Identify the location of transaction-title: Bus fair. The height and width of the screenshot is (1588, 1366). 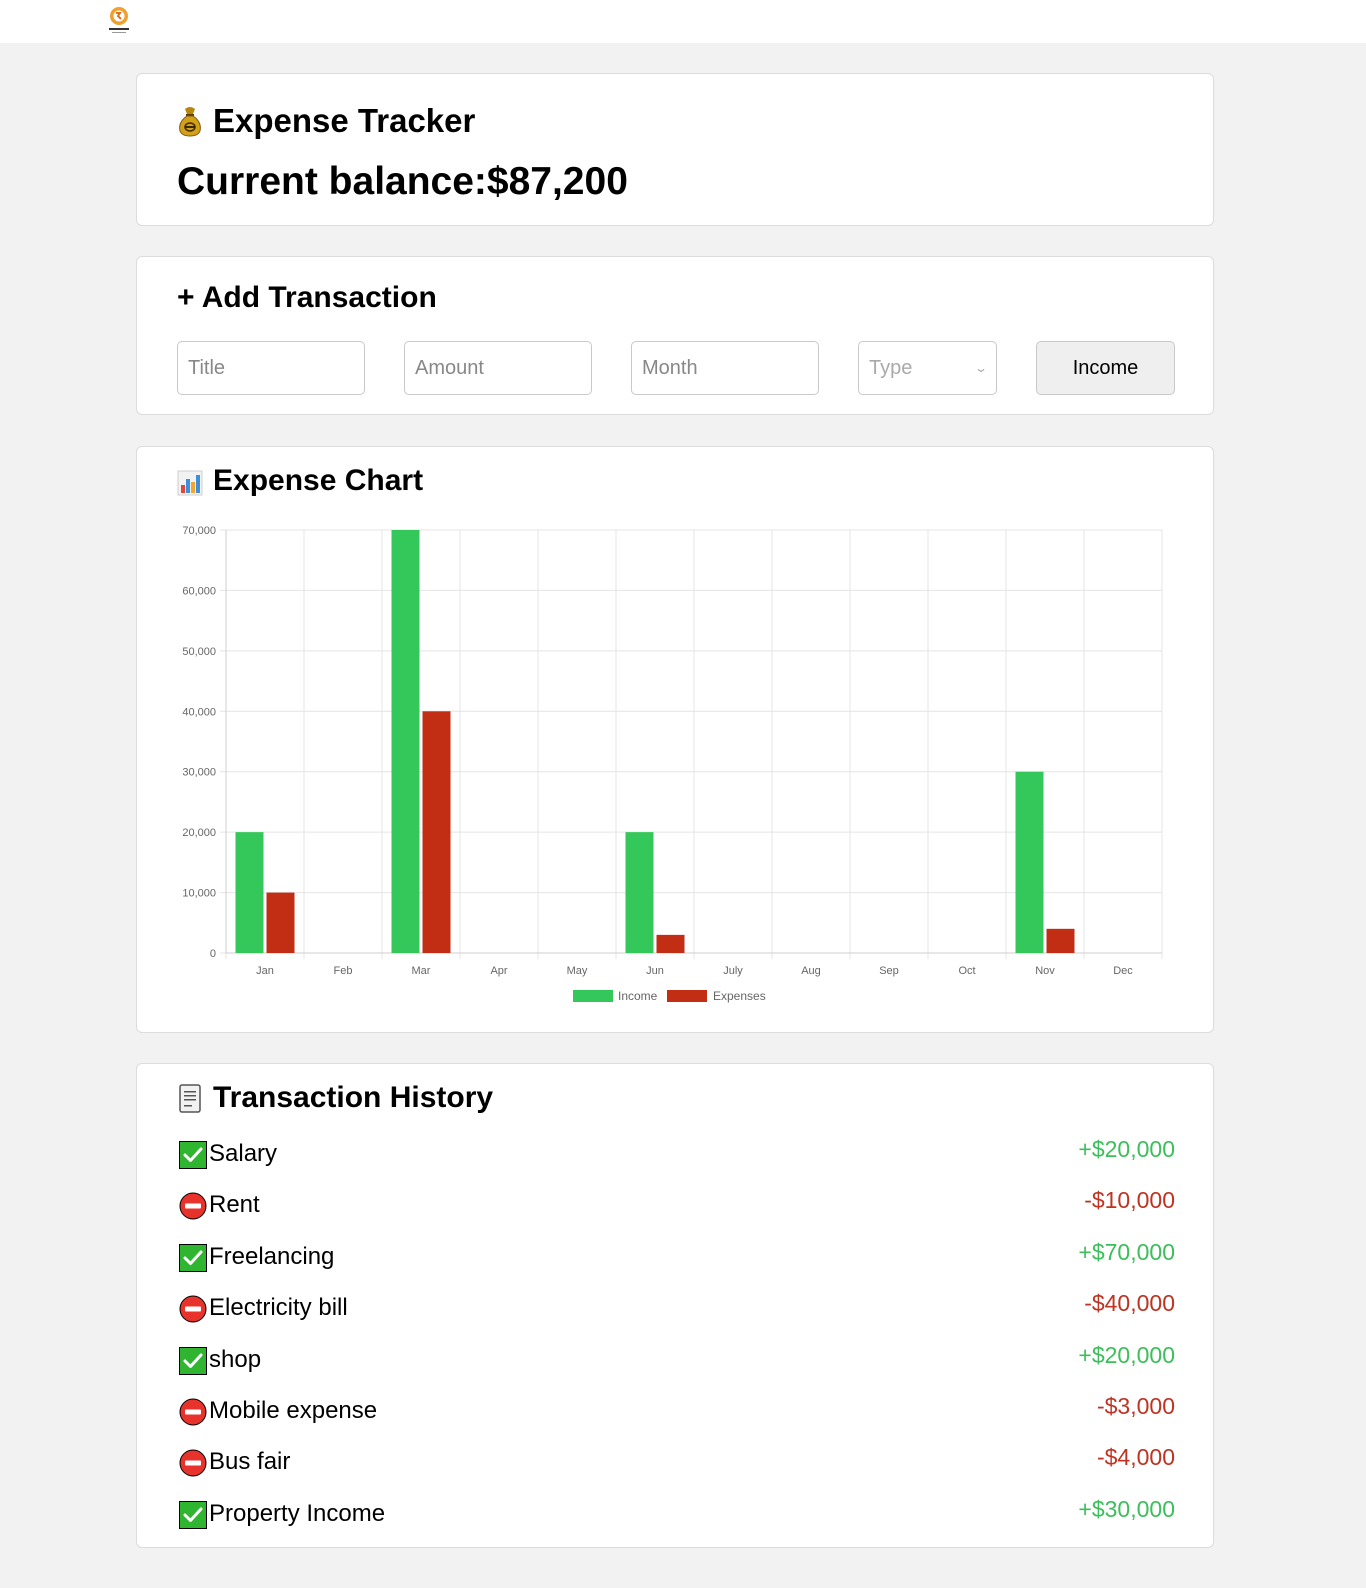
(250, 1462).